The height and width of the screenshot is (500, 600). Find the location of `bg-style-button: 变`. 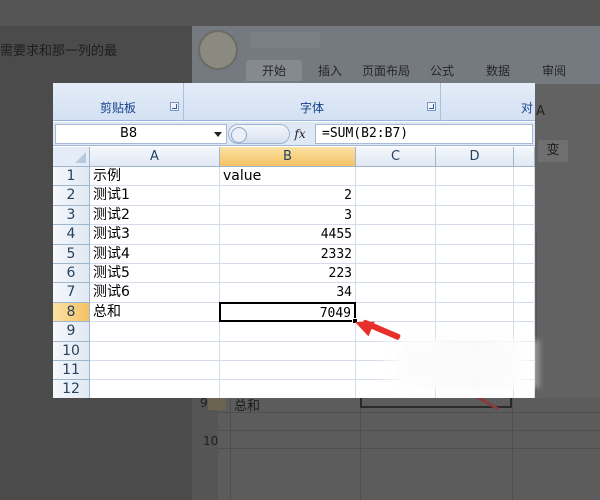

bg-style-button: 变 is located at coordinates (553, 151).